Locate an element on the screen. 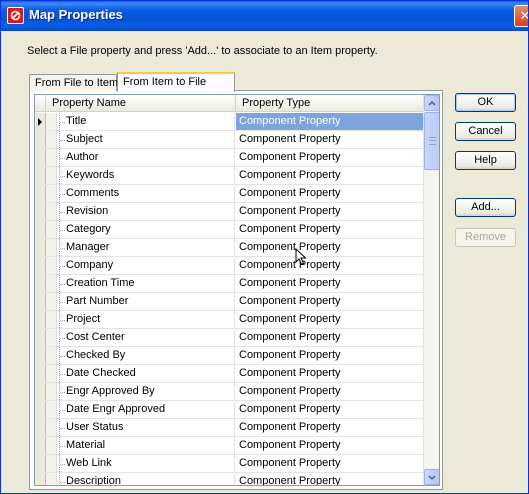  table-row: Subject Component Property is located at coordinates (229, 140).